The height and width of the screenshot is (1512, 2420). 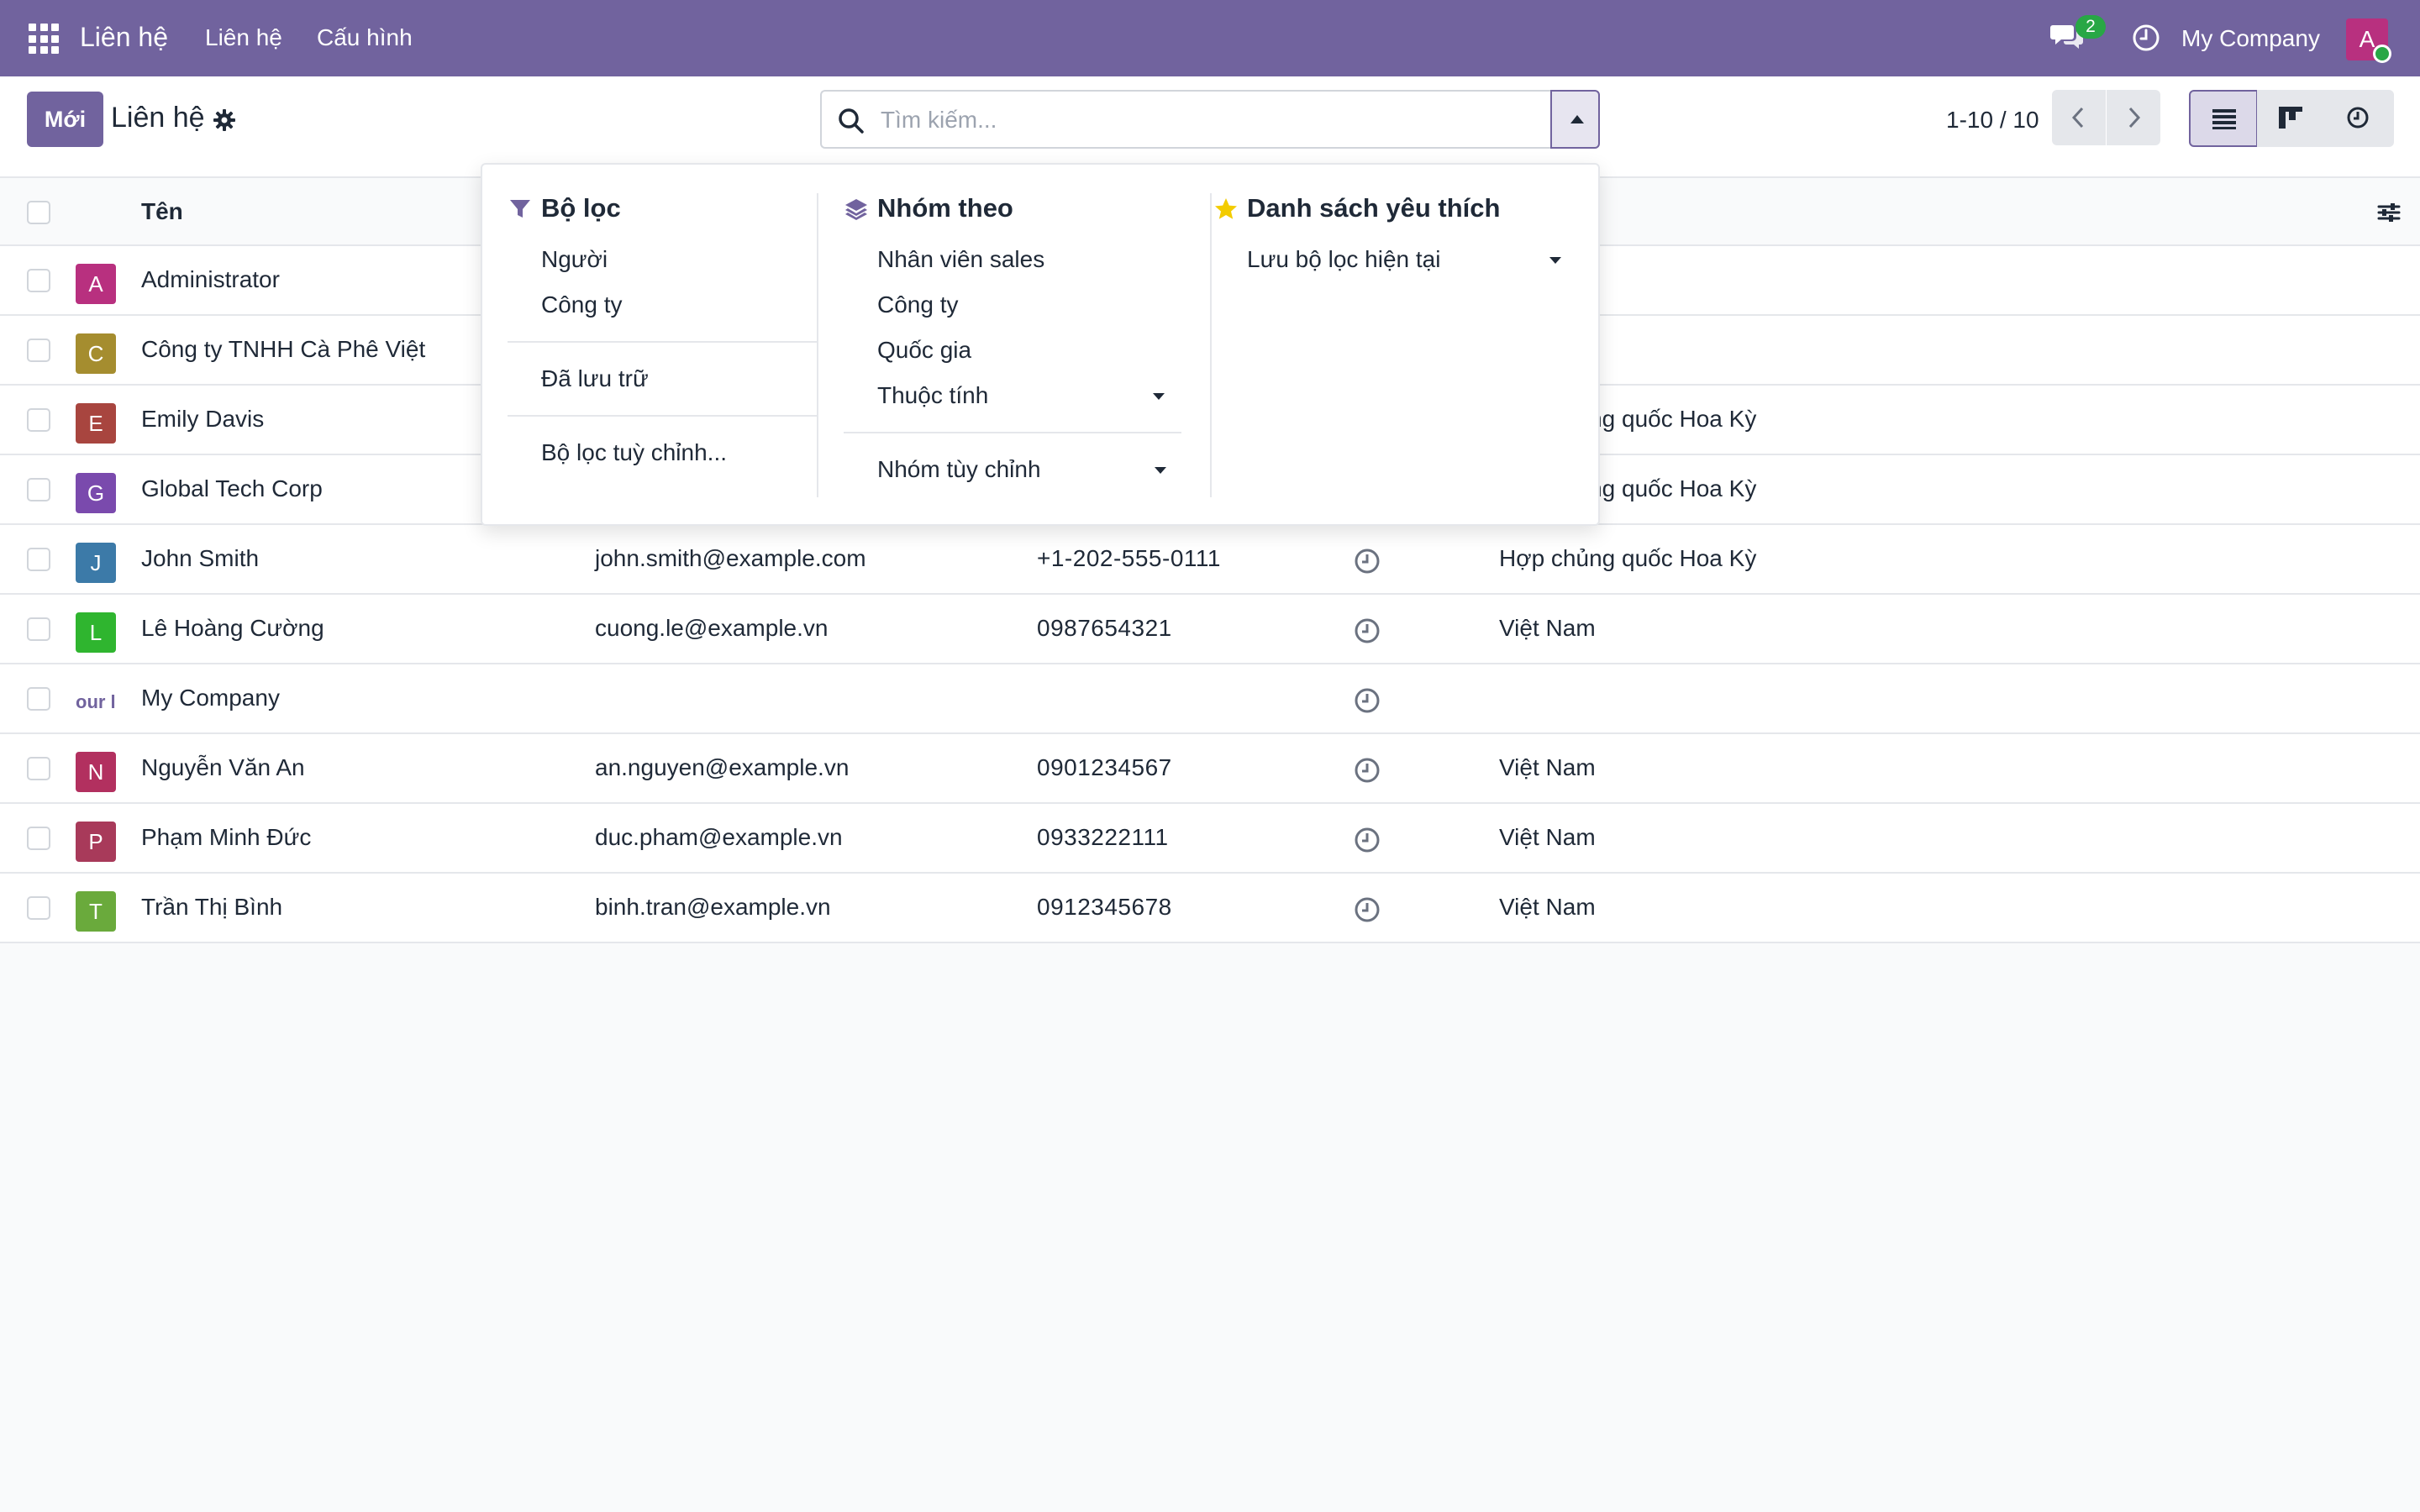 What do you see at coordinates (713, 907) in the screenshot?
I see `contact-email: binh.tran@example.vn` at bounding box center [713, 907].